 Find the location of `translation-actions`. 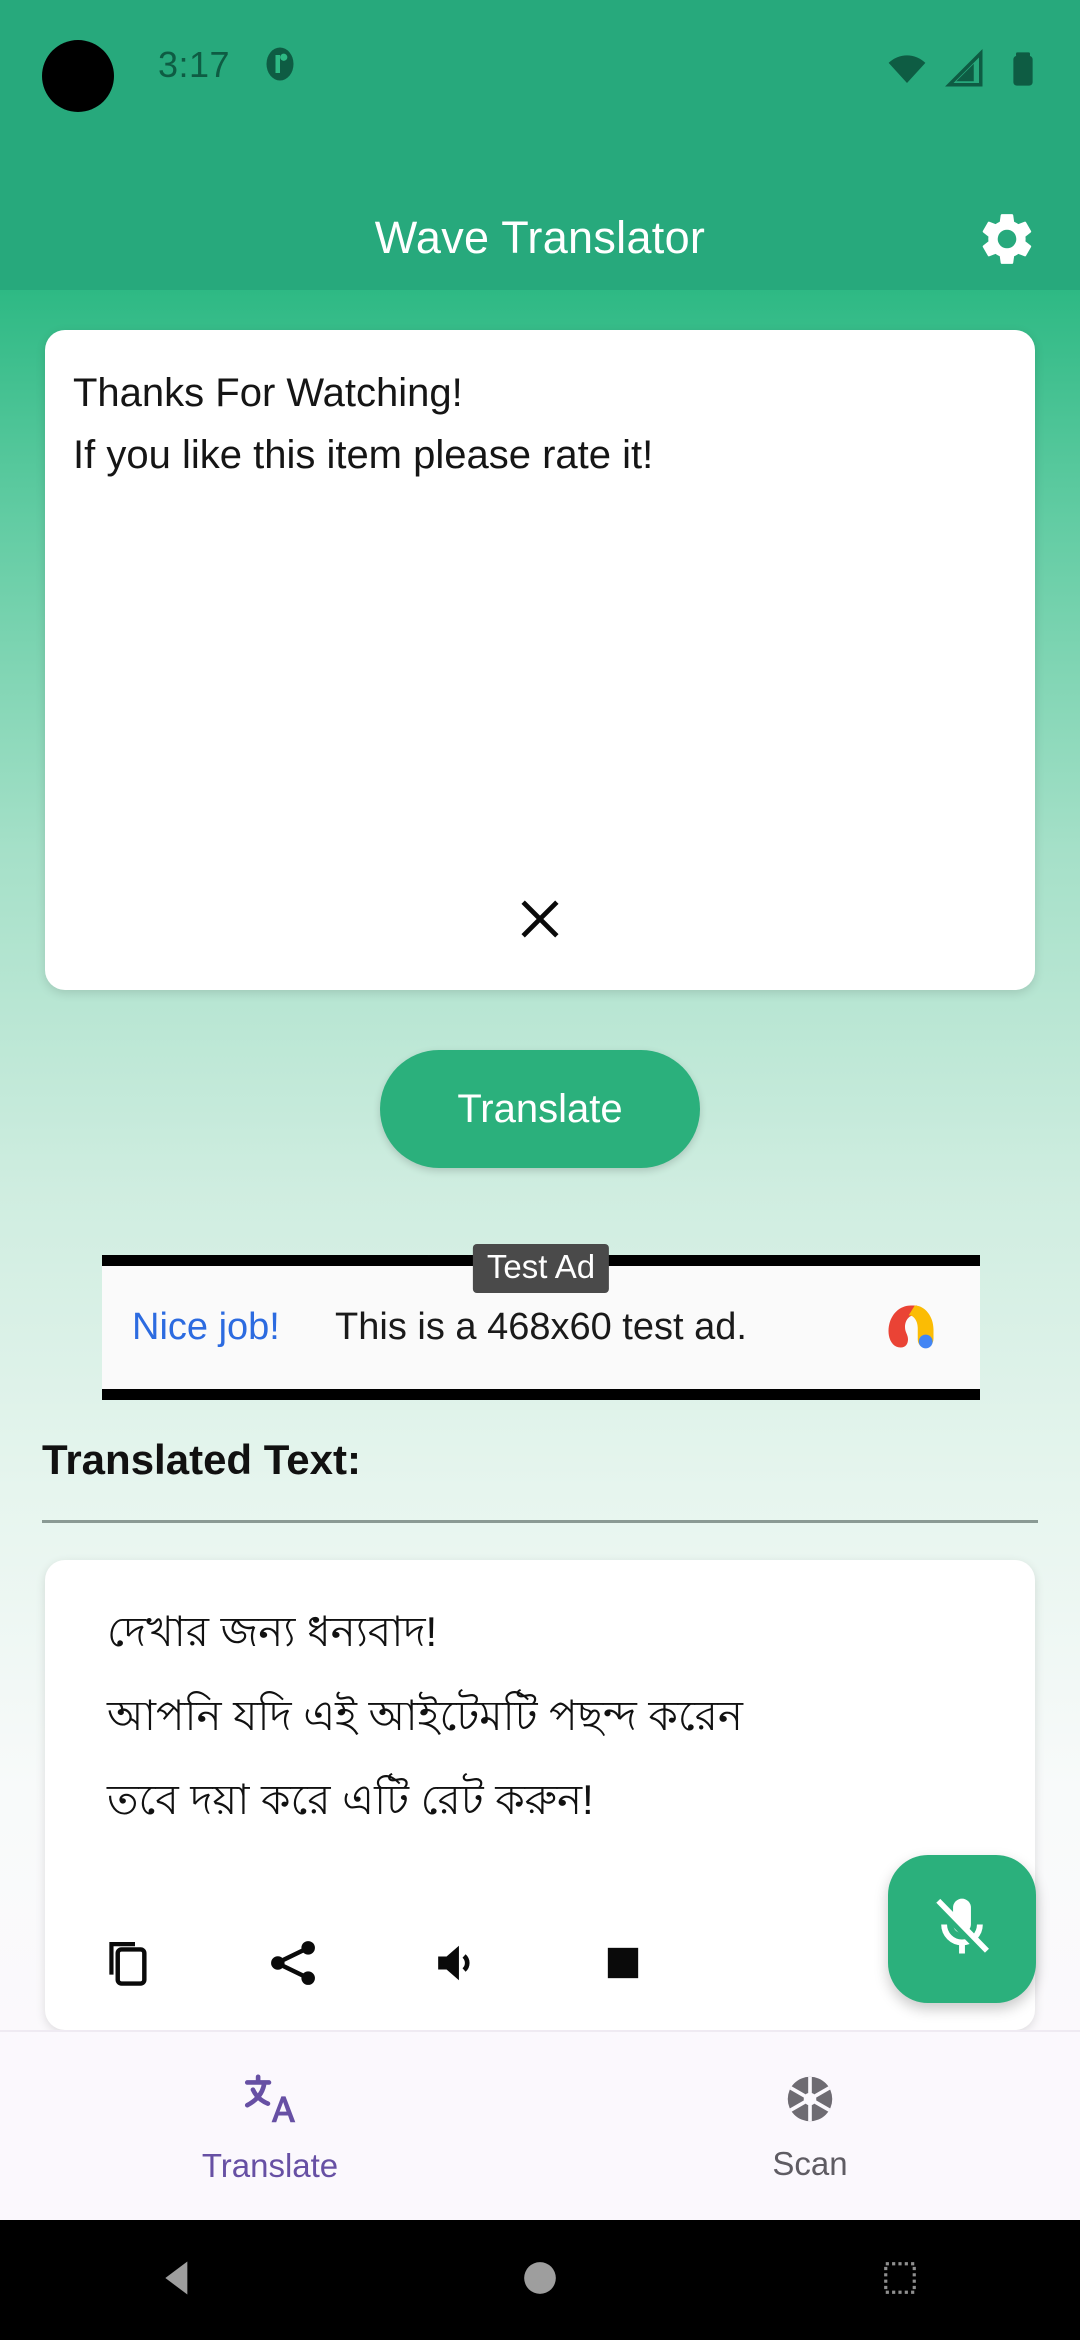

translation-actions is located at coordinates (375, 1965).